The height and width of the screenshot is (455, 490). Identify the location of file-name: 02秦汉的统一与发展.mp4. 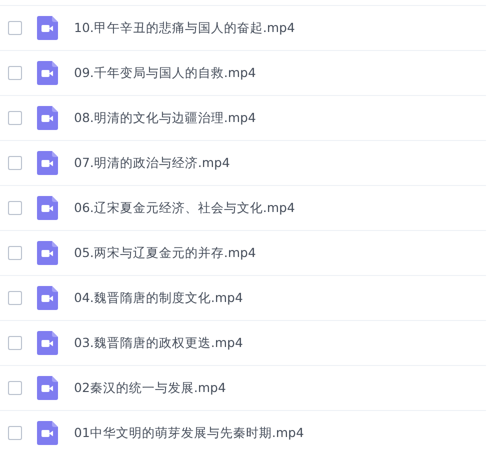
(150, 388).